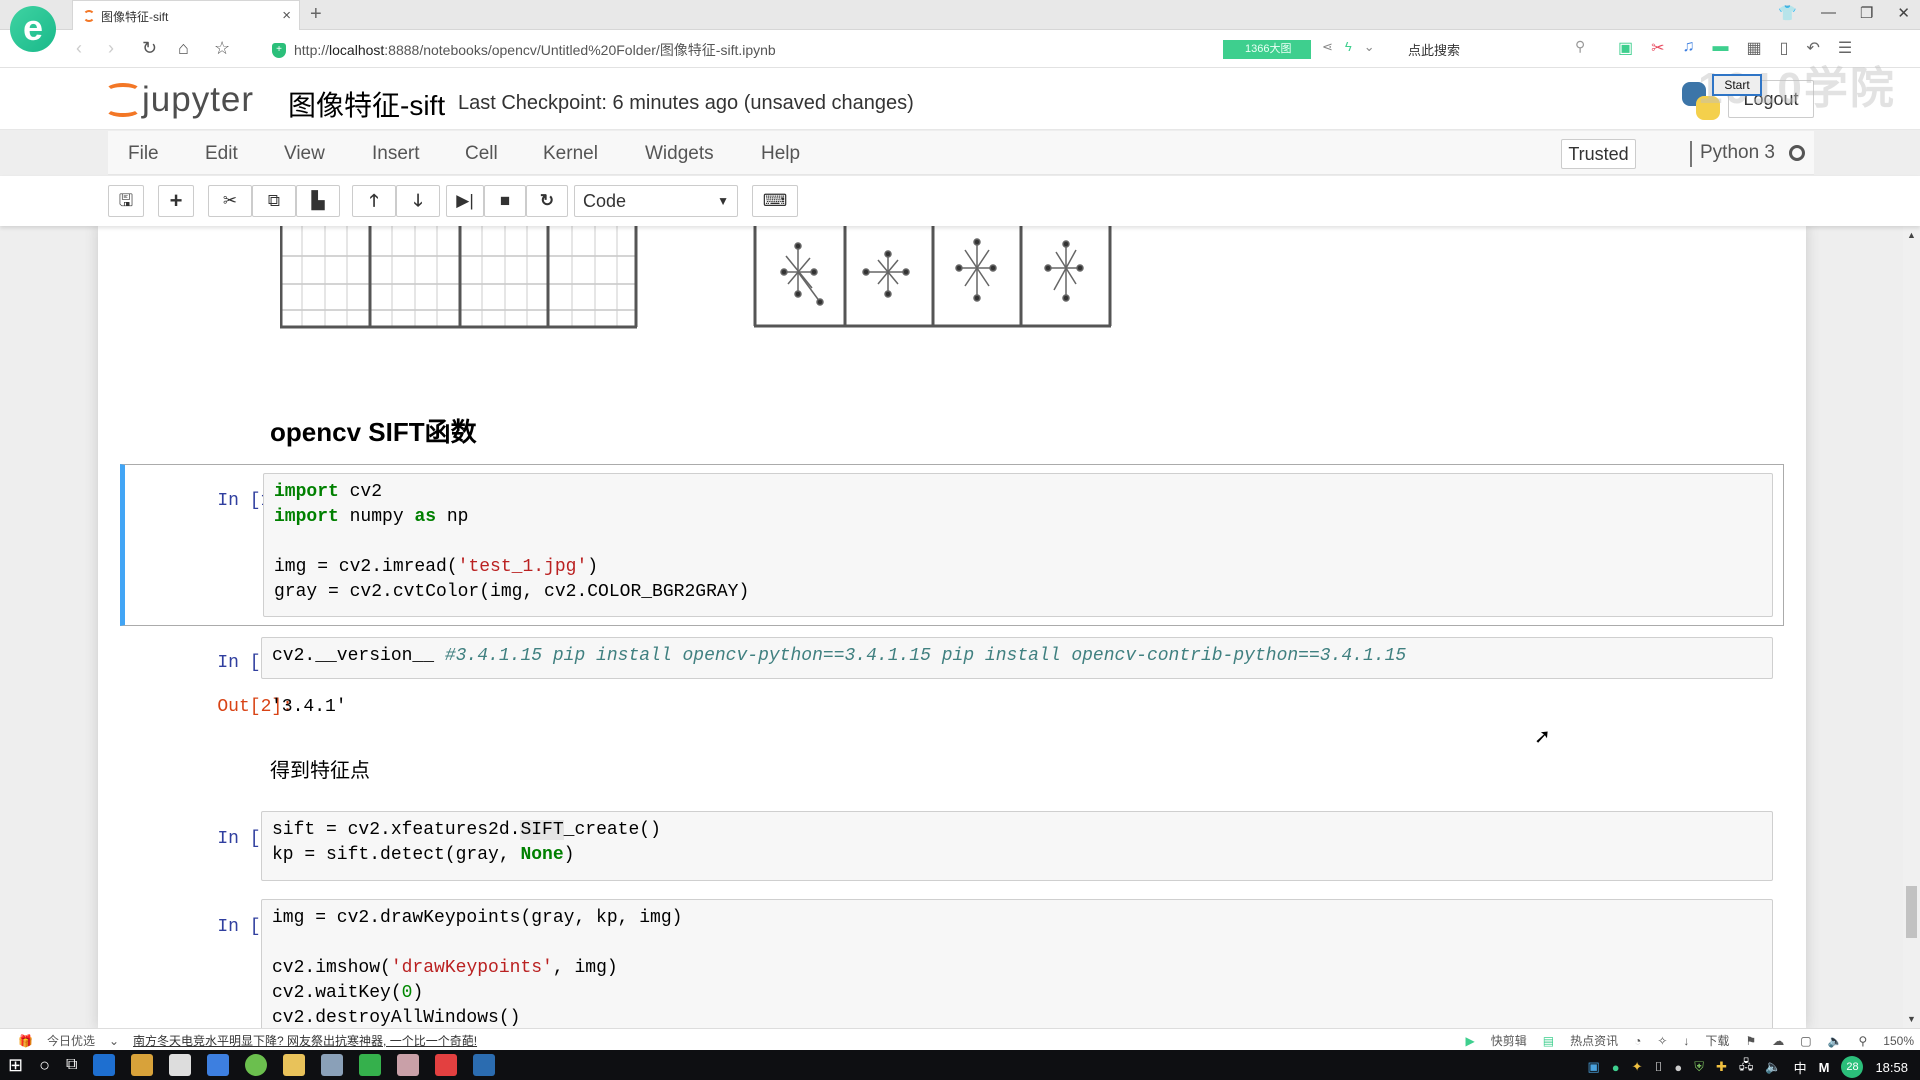 The height and width of the screenshot is (1080, 1920). I want to click on browser-search-input: 点此搜索, so click(1434, 49).